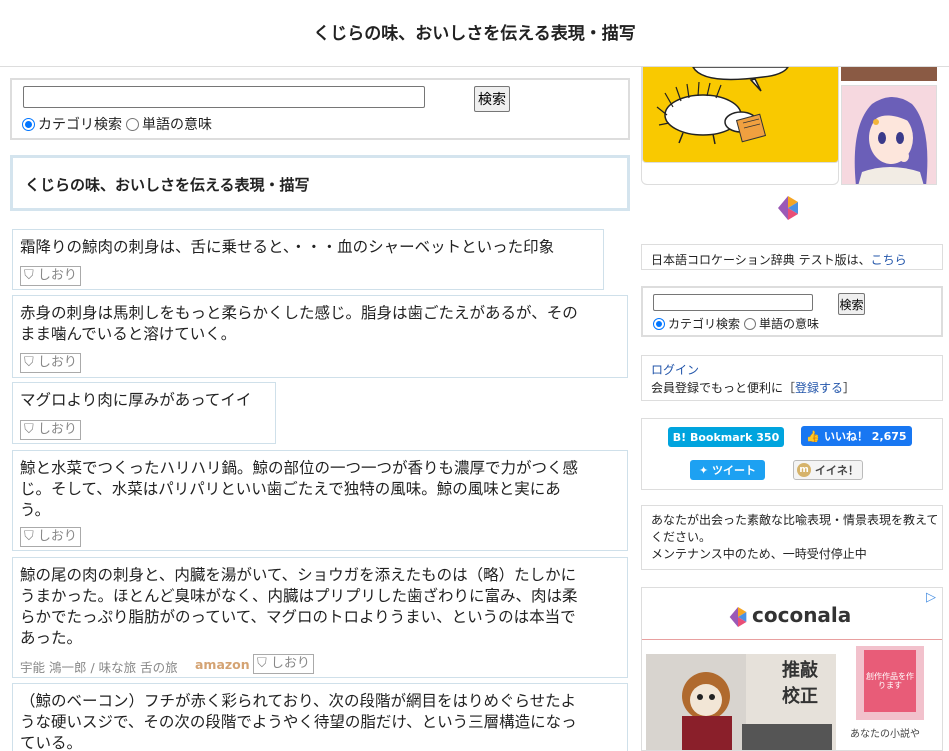  I want to click on mixi-check-button: m イイネ！, so click(828, 470).